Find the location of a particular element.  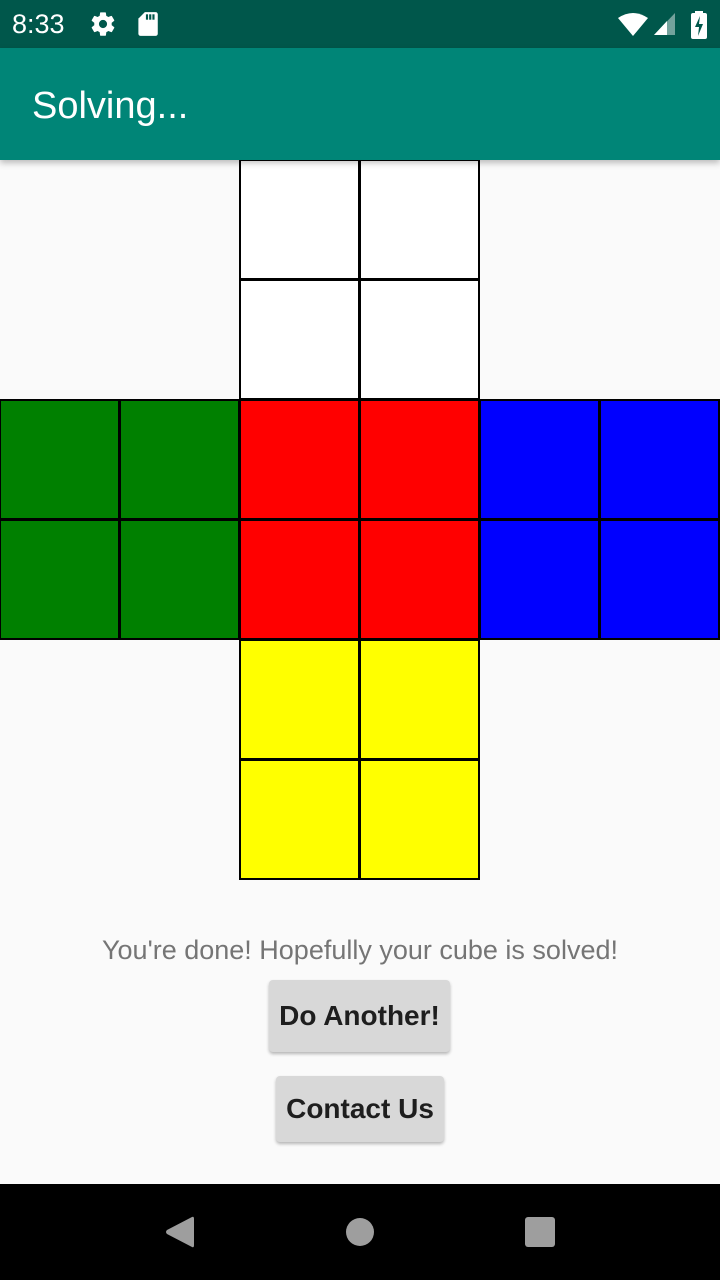

contact-us-button: Contact Us is located at coordinates (360, 1109).